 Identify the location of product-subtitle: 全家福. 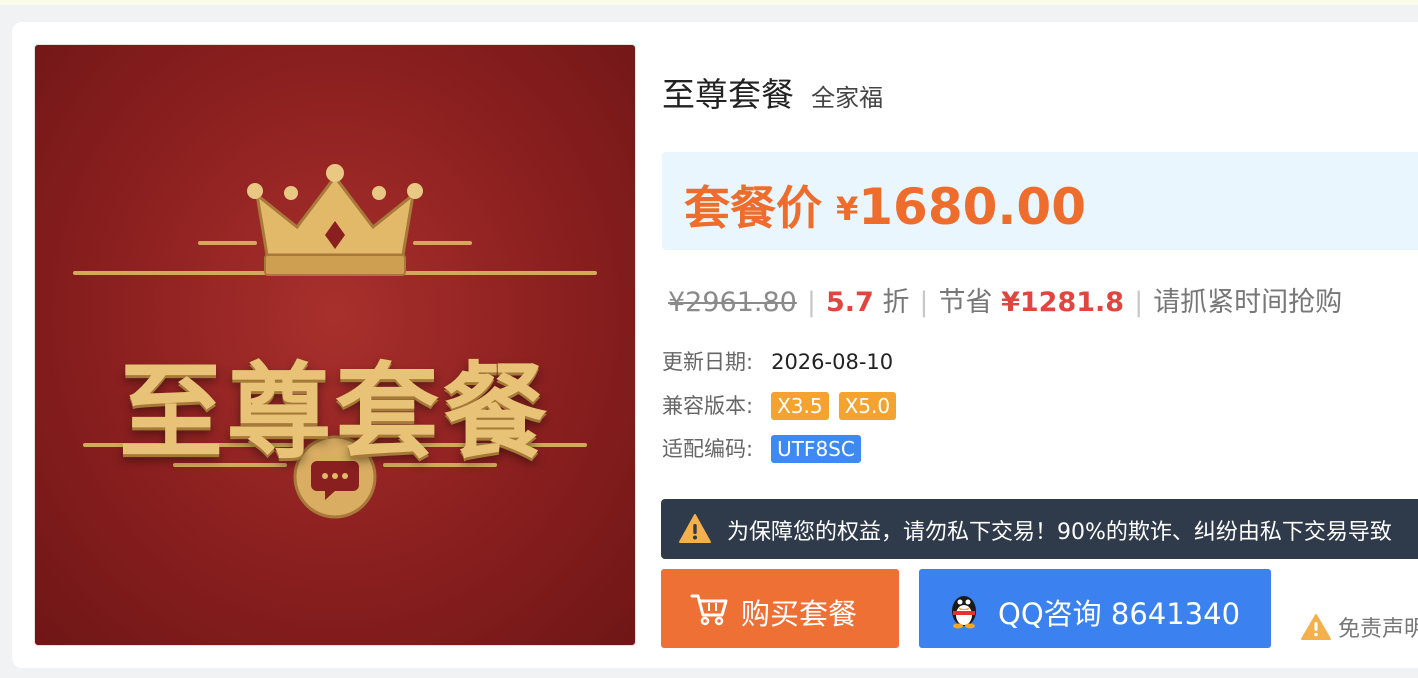
(847, 98).